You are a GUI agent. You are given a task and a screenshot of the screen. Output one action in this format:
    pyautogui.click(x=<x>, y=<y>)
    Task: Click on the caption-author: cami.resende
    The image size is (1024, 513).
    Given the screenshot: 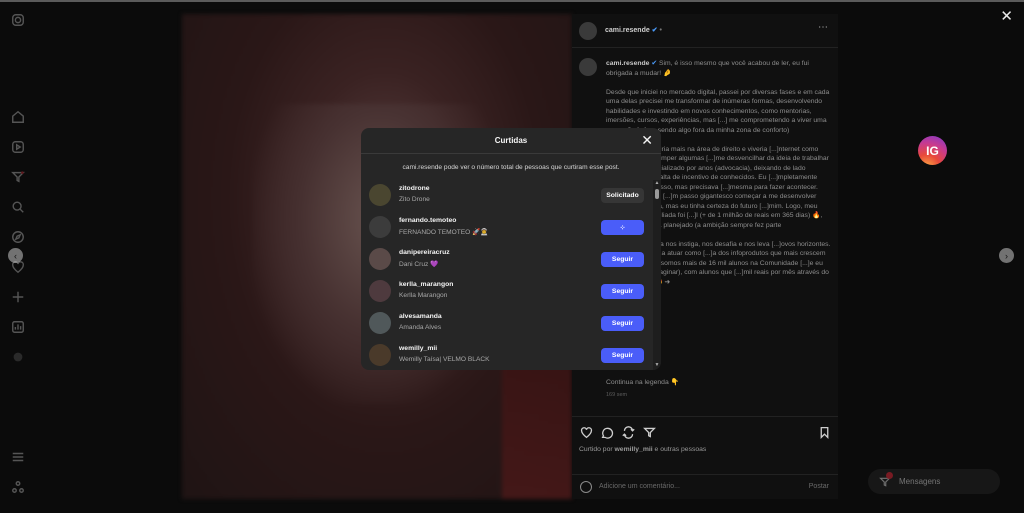 What is the action you would take?
    pyautogui.click(x=627, y=63)
    